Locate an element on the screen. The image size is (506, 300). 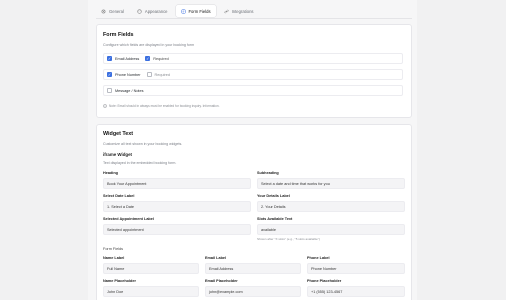
select-date-input: 1. Select a Date is located at coordinates (177, 206).